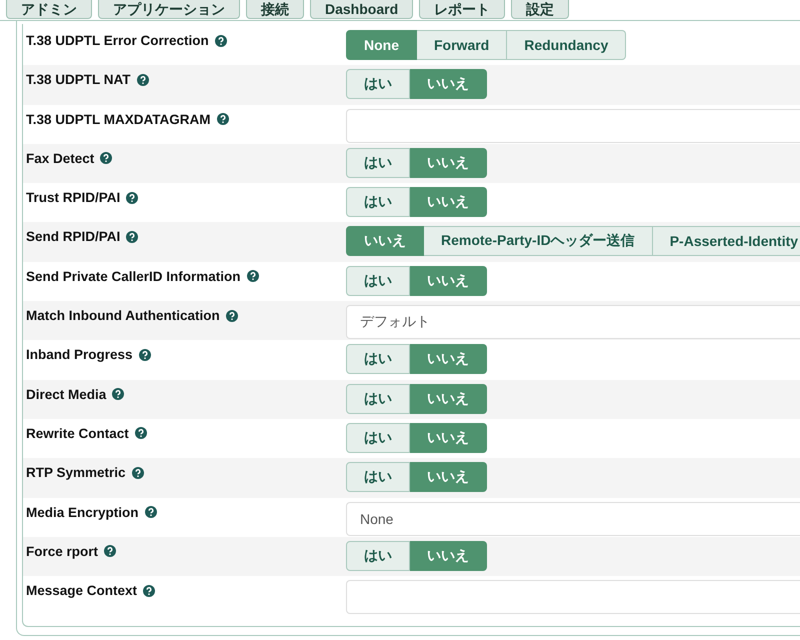  I want to click on setting-label: Message Context, so click(82, 590).